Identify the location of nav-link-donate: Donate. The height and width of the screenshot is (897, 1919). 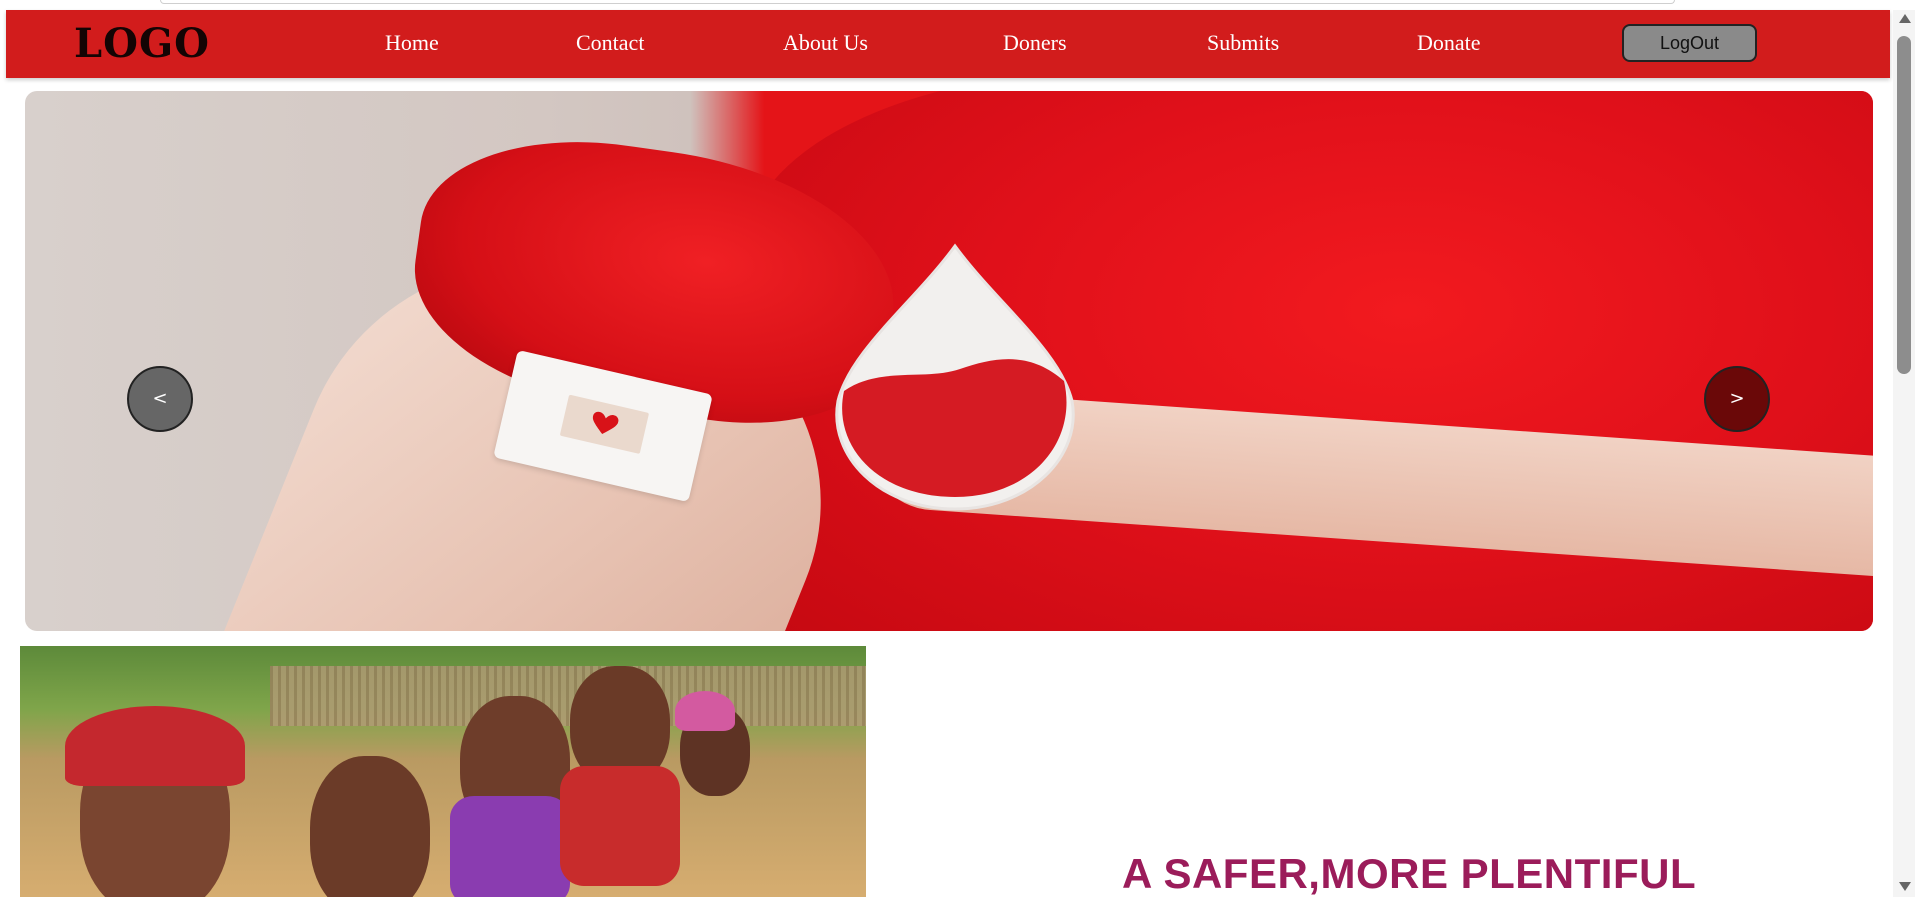
(1449, 43).